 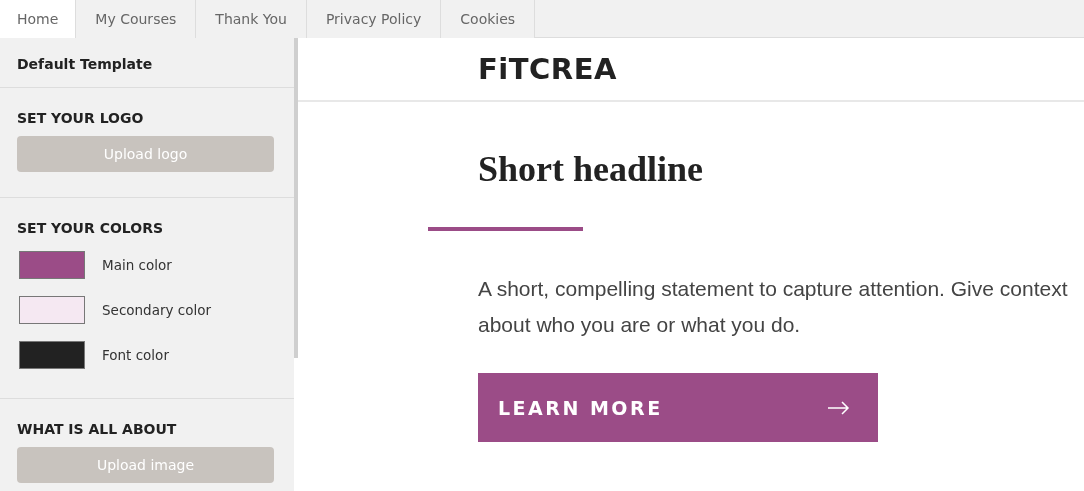 What do you see at coordinates (839, 407) in the screenshot?
I see `arrow-right-icon` at bounding box center [839, 407].